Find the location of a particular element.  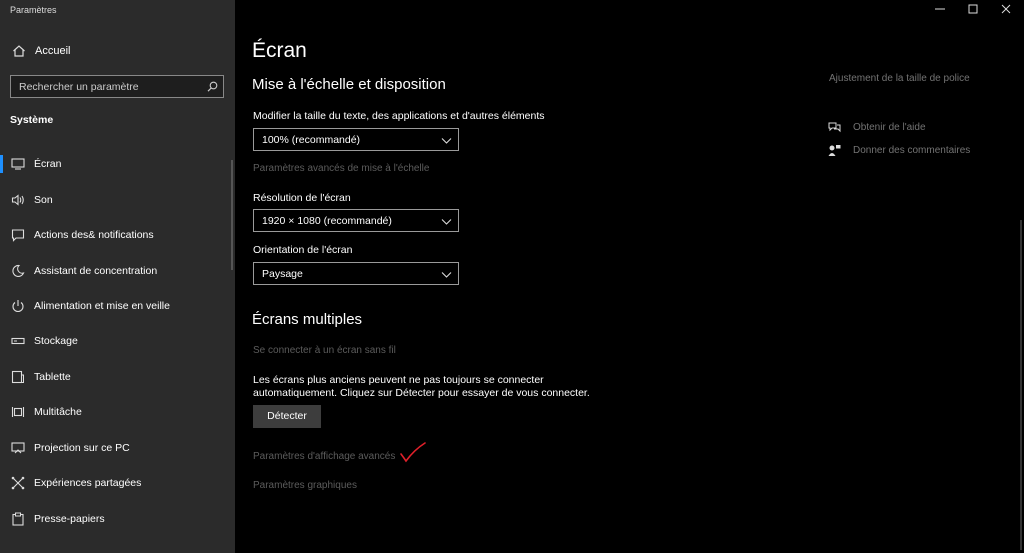

sidebar-item-son: Son is located at coordinates (117, 199).